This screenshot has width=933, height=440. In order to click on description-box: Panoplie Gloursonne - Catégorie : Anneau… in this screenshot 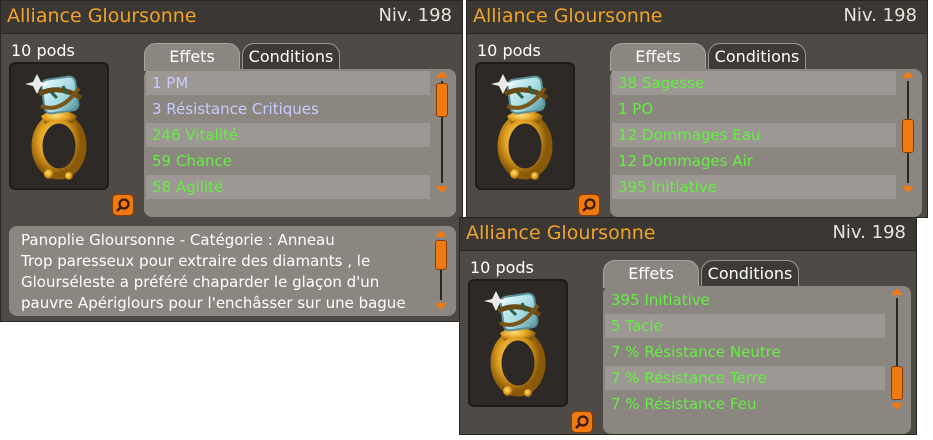, I will do `click(232, 271)`.